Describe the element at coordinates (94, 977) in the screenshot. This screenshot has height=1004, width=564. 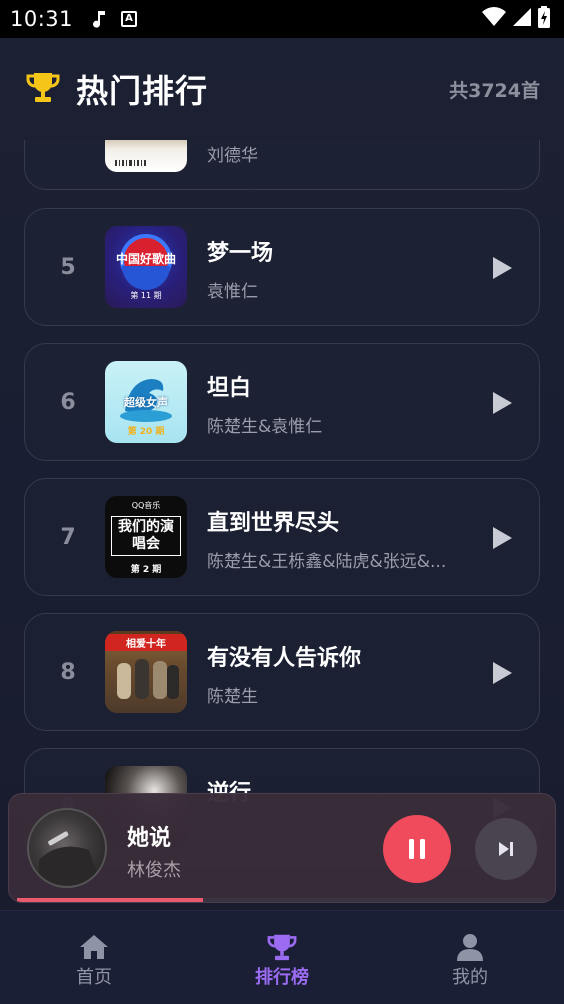
I see `nav-label-home: 首页` at that location.